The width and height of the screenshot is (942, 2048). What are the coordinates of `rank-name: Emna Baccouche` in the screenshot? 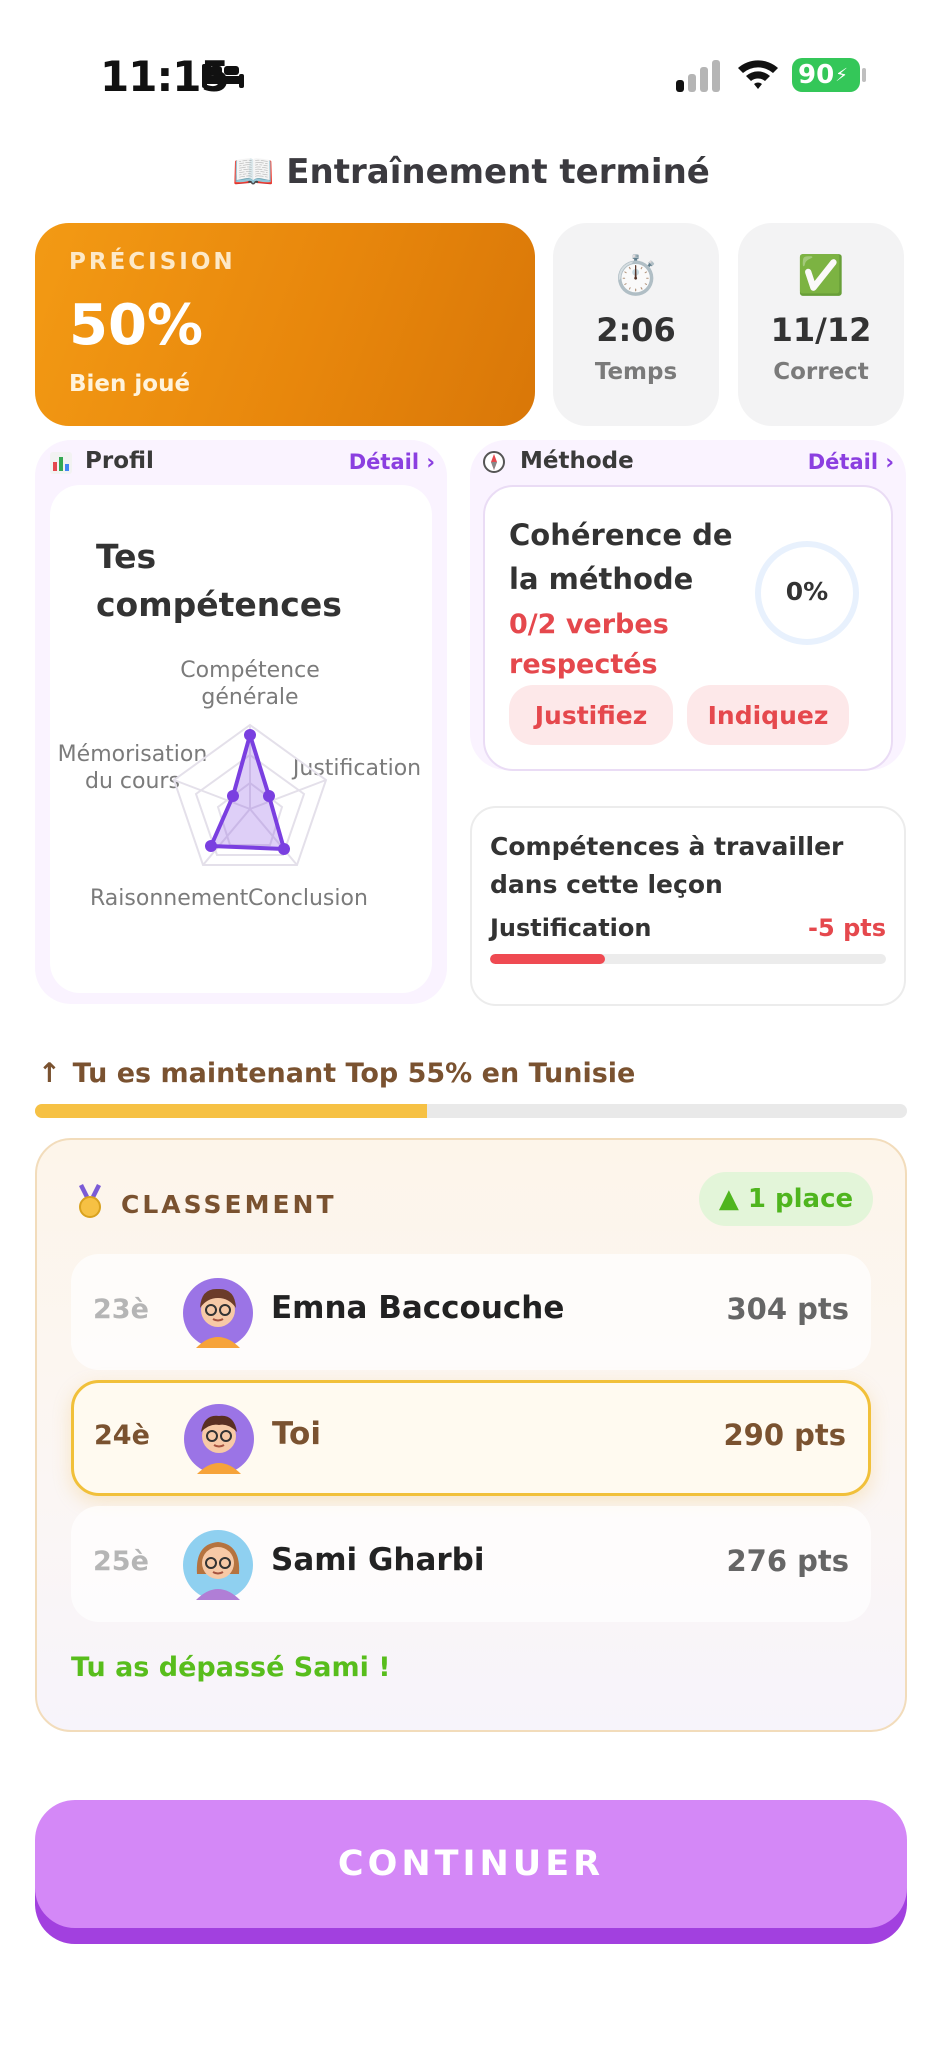 It's located at (418, 1308).